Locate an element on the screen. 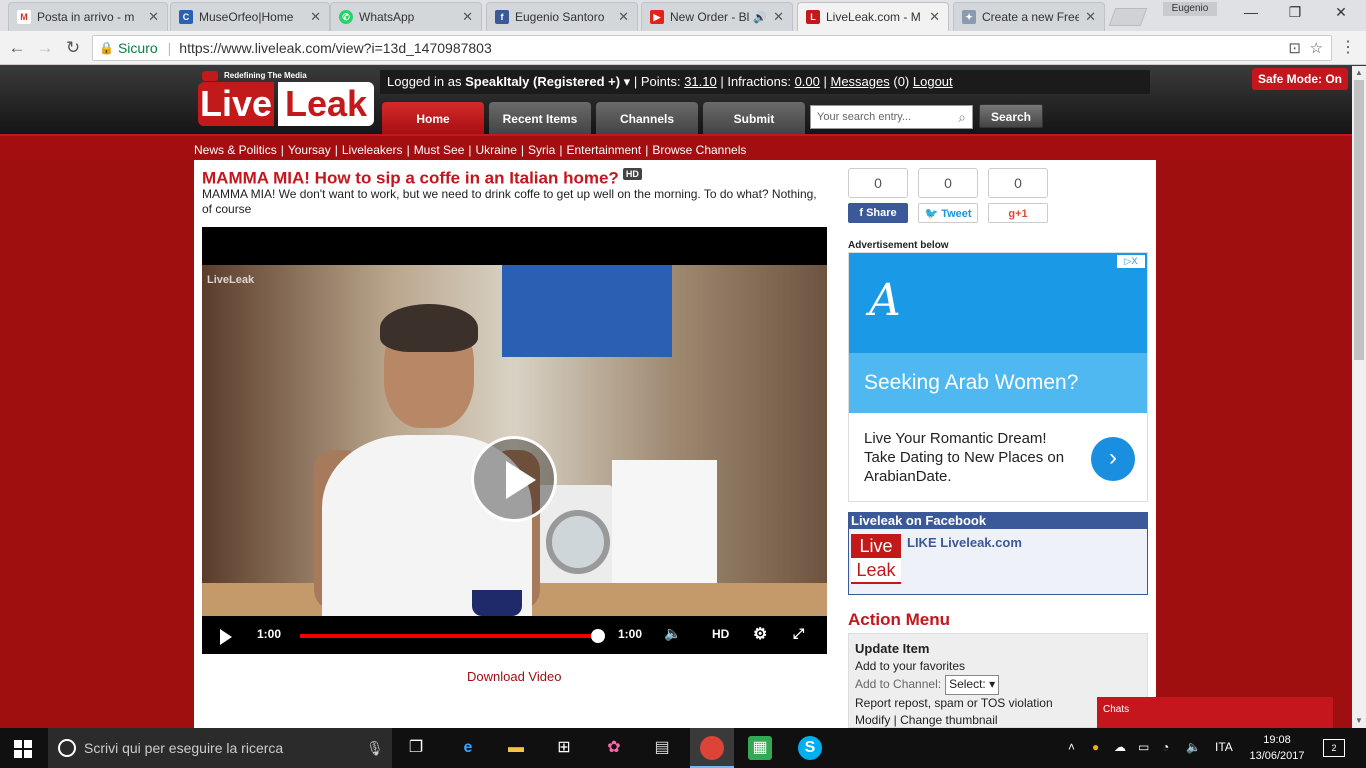  scroll-down-icon: ▼ is located at coordinates (1359, 720).